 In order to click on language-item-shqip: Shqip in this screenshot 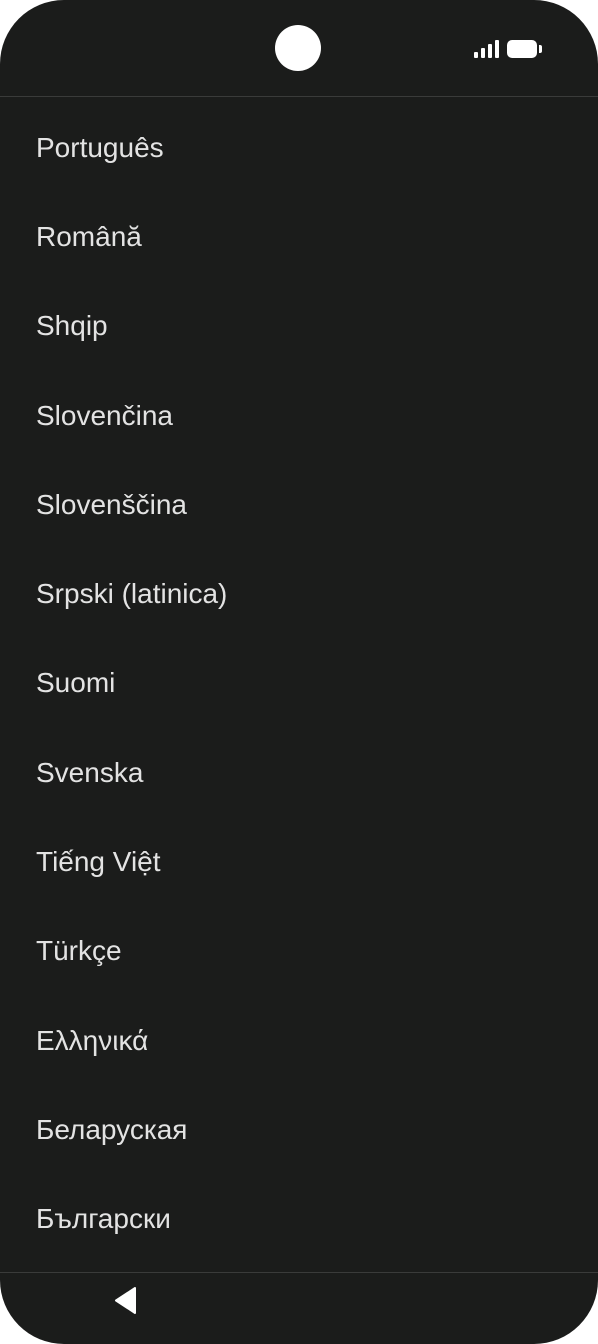, I will do `click(299, 326)`.